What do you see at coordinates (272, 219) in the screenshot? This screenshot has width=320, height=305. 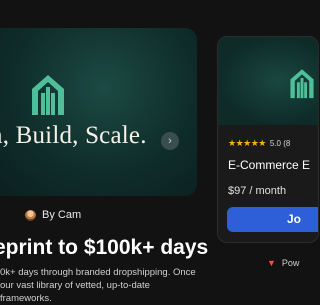 I see `join-button: Jo` at bounding box center [272, 219].